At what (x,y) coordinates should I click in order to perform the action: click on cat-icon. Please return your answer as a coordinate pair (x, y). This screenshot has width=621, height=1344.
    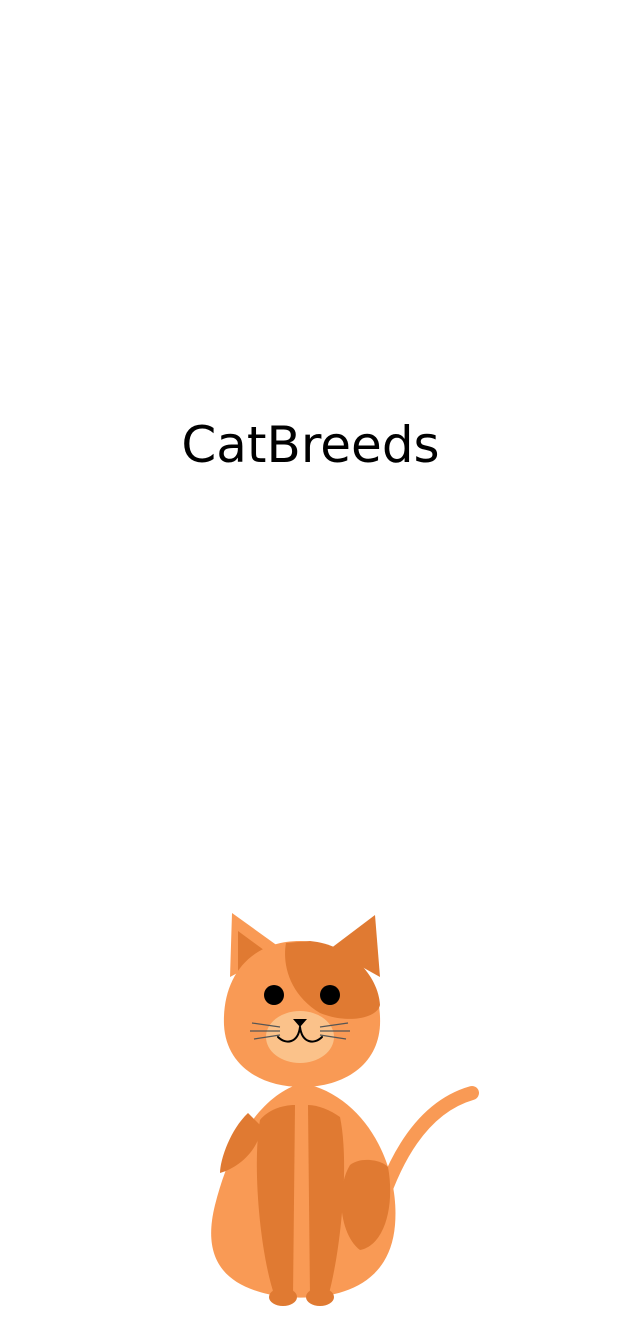
    Looking at the image, I should click on (345, 1109).